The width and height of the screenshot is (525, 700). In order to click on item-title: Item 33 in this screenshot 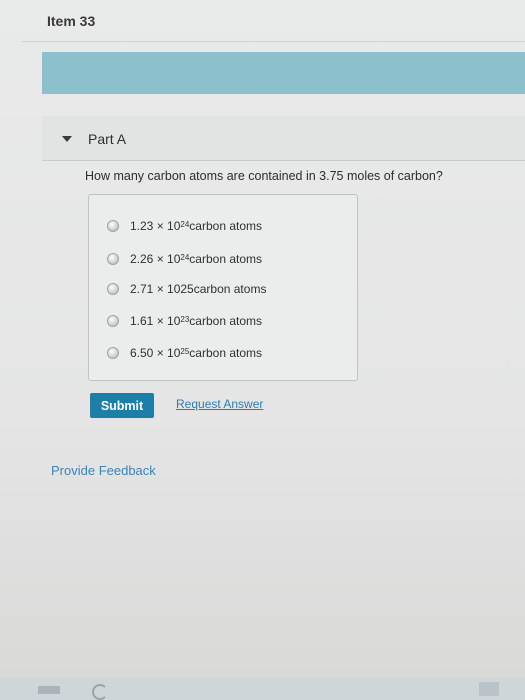, I will do `click(71, 21)`.